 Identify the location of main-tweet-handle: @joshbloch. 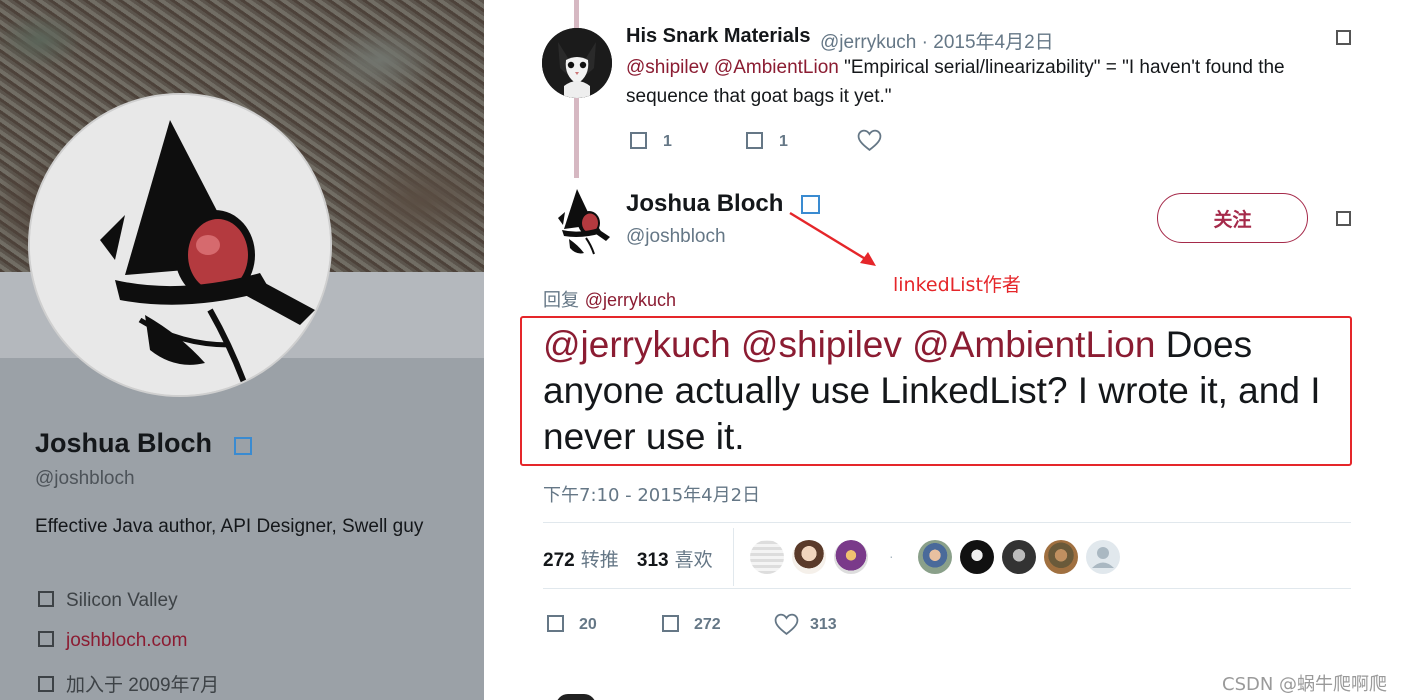
(676, 237).